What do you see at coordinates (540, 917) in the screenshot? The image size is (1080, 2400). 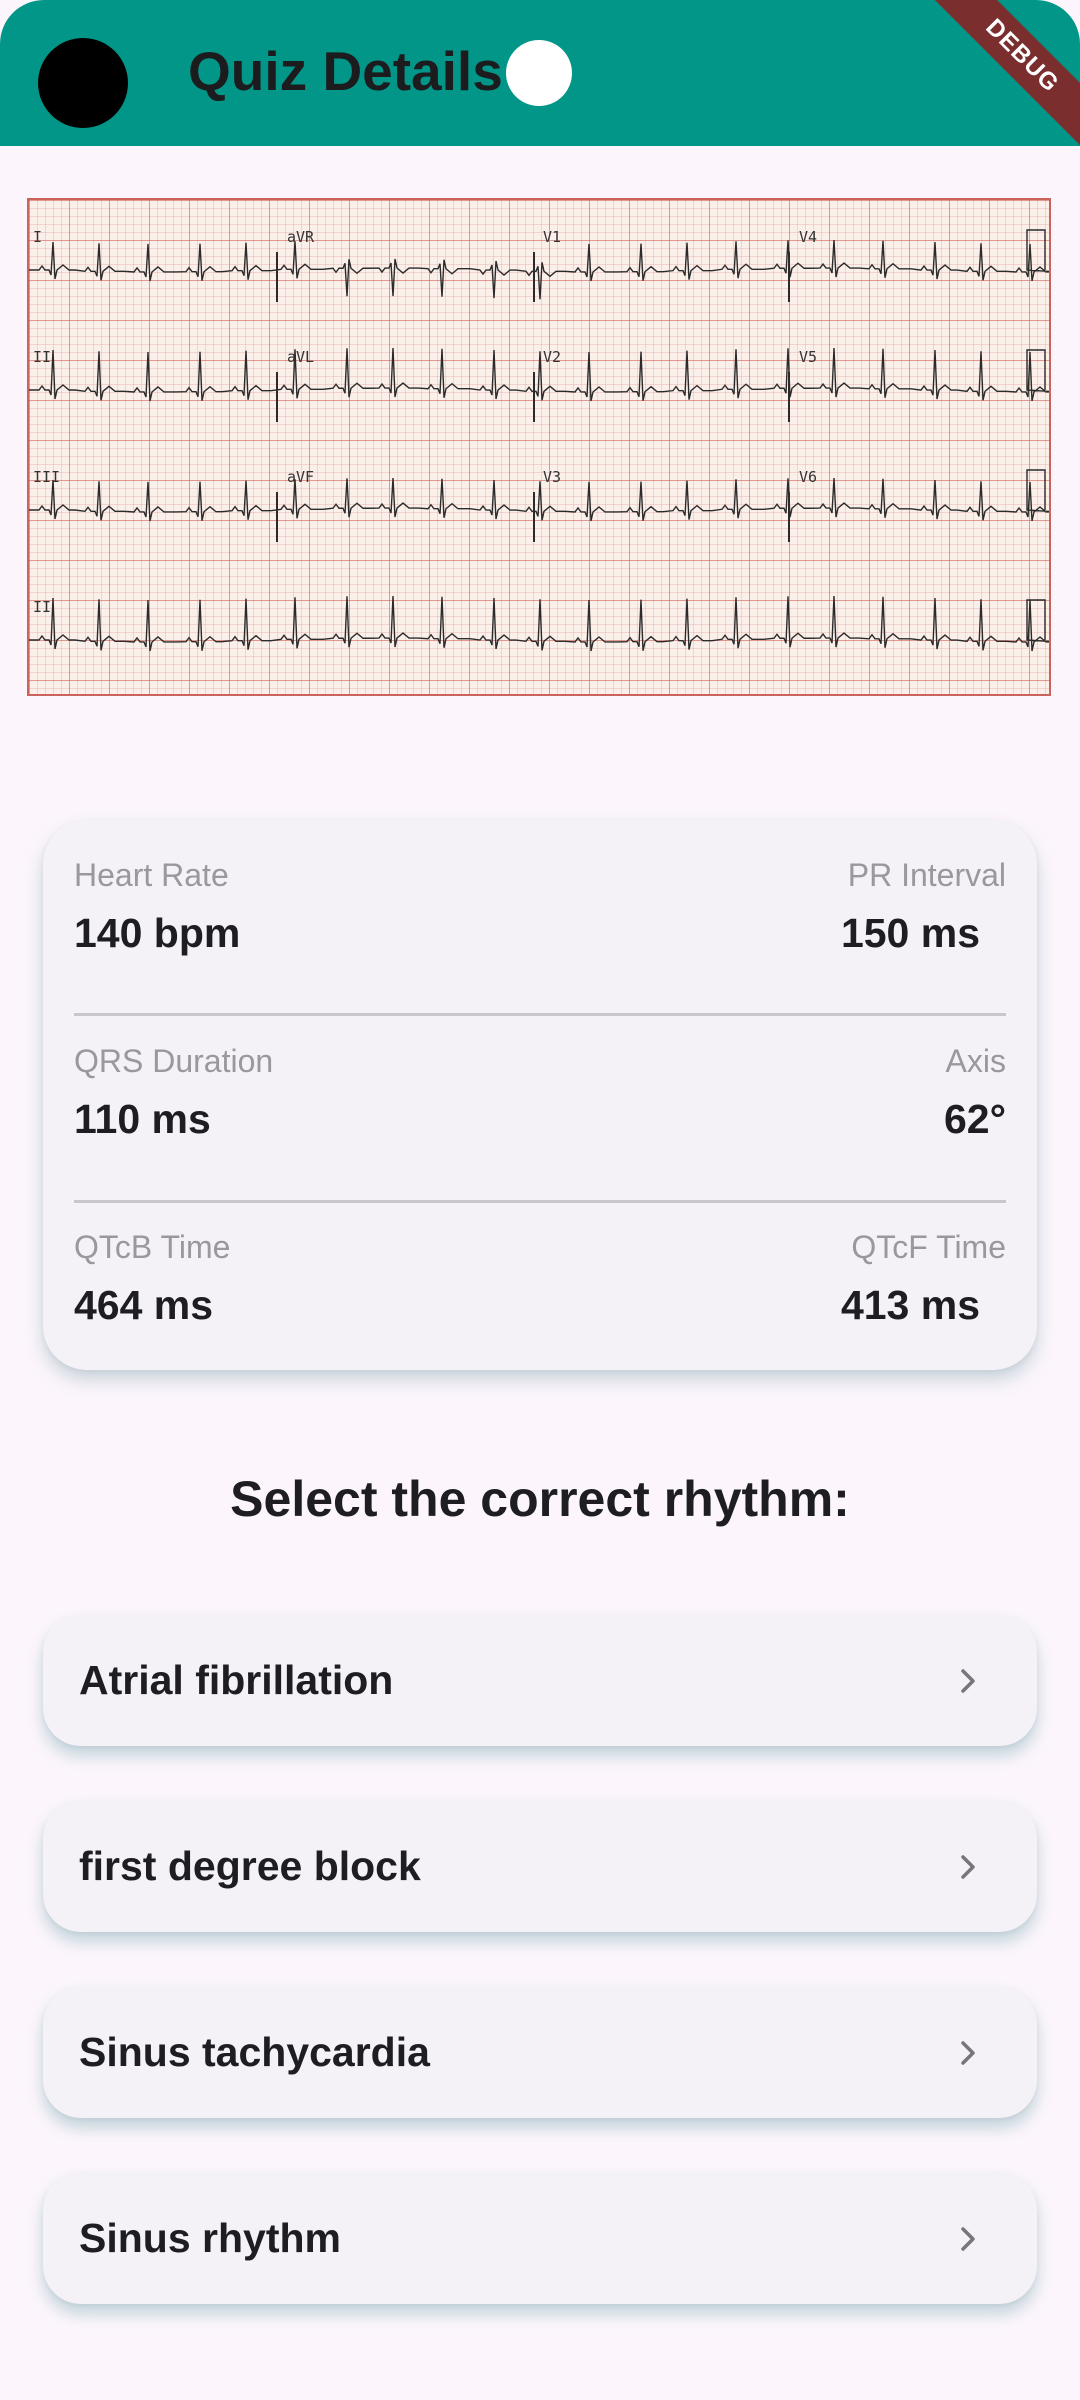 I see `stat-row-rate-pr: Heart Rate 140 bpm PR Interval 150 ms` at bounding box center [540, 917].